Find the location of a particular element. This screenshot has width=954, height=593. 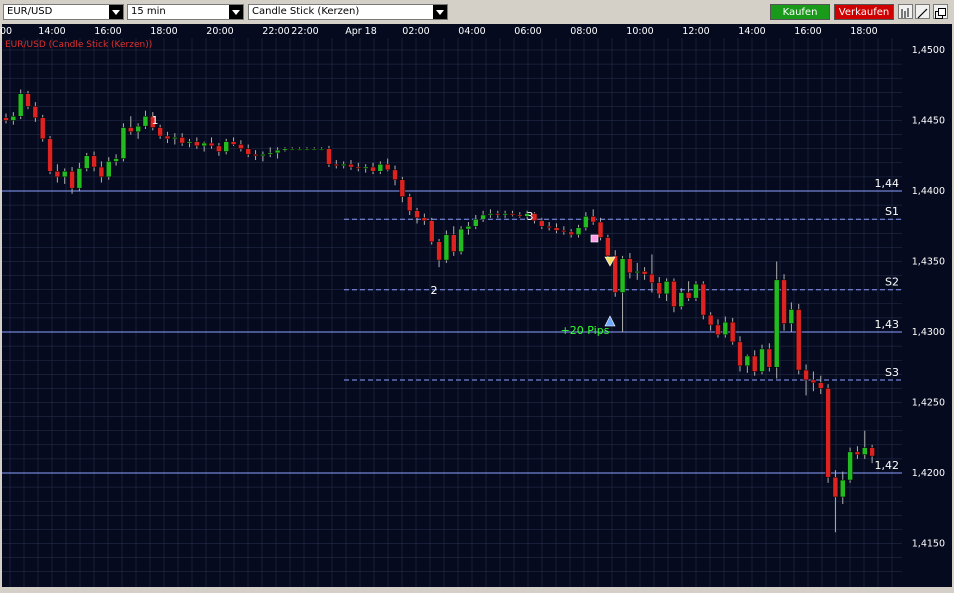

draw-line-icon is located at coordinates (922, 11).